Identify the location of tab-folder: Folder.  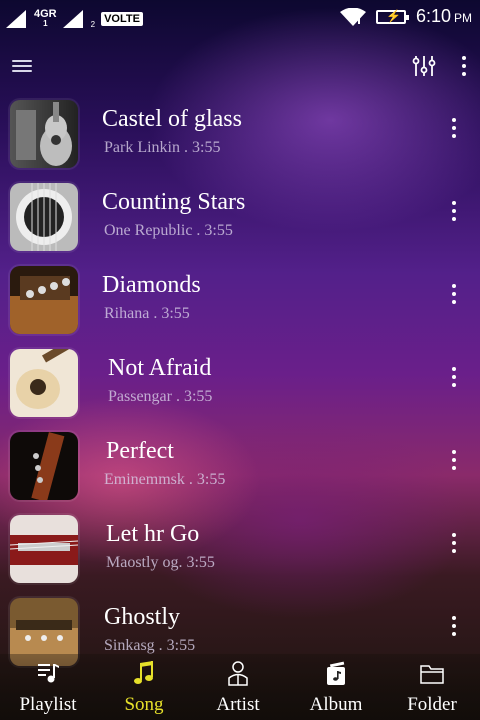
(432, 687).